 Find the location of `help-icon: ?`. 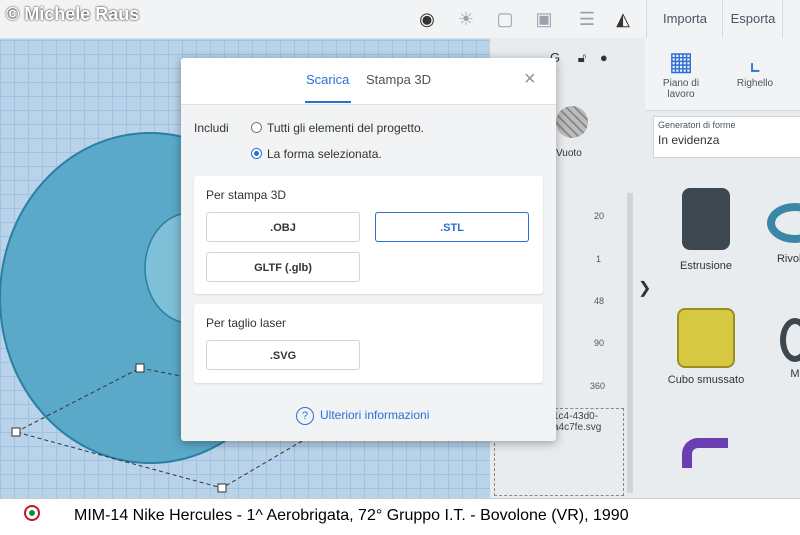

help-icon: ? is located at coordinates (305, 416).